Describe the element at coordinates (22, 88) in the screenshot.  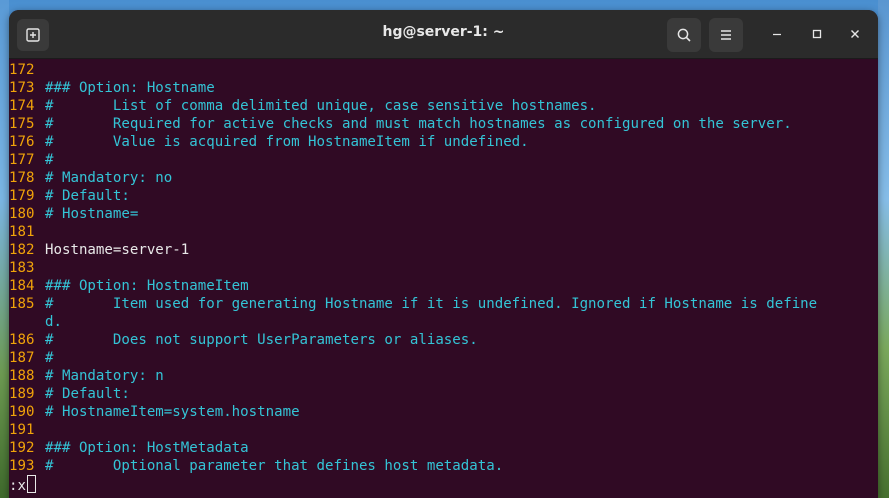
I see `line-number: 173` at that location.